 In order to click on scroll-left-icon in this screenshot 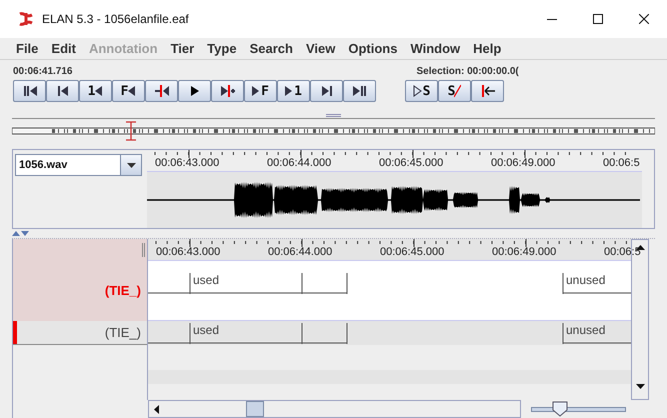, I will do `click(156, 409)`.